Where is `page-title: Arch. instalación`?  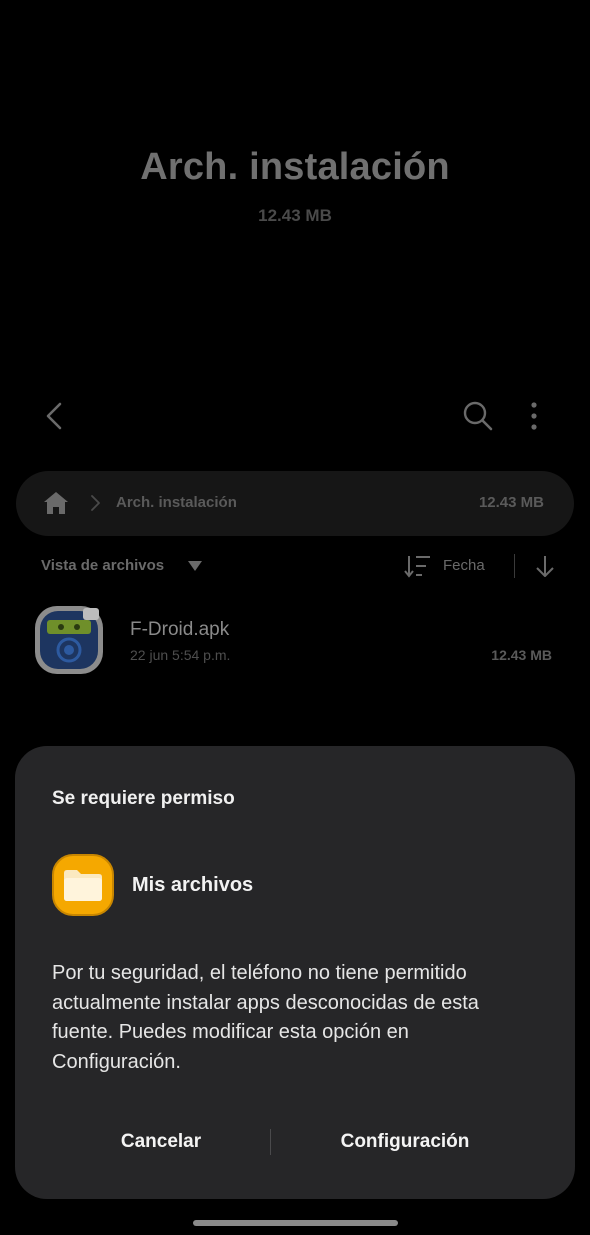 page-title: Arch. instalación is located at coordinates (295, 167).